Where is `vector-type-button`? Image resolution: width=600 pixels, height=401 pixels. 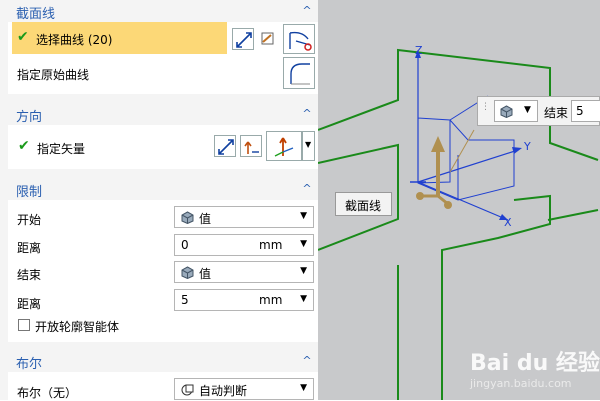 vector-type-button is located at coordinates (284, 146).